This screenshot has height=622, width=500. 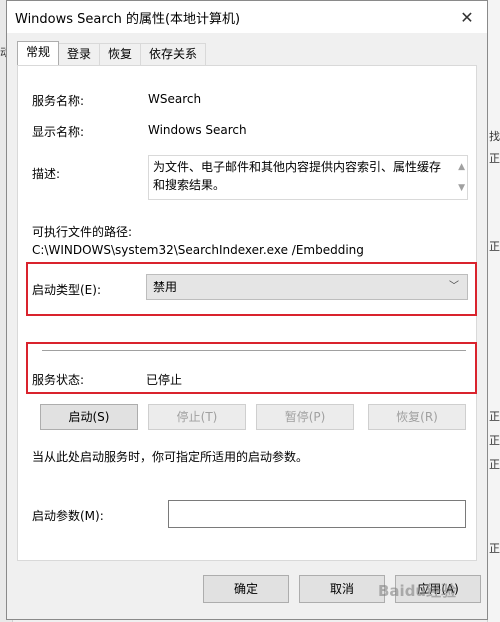 I want to click on tab-recovery: 恢复, so click(x=120, y=54).